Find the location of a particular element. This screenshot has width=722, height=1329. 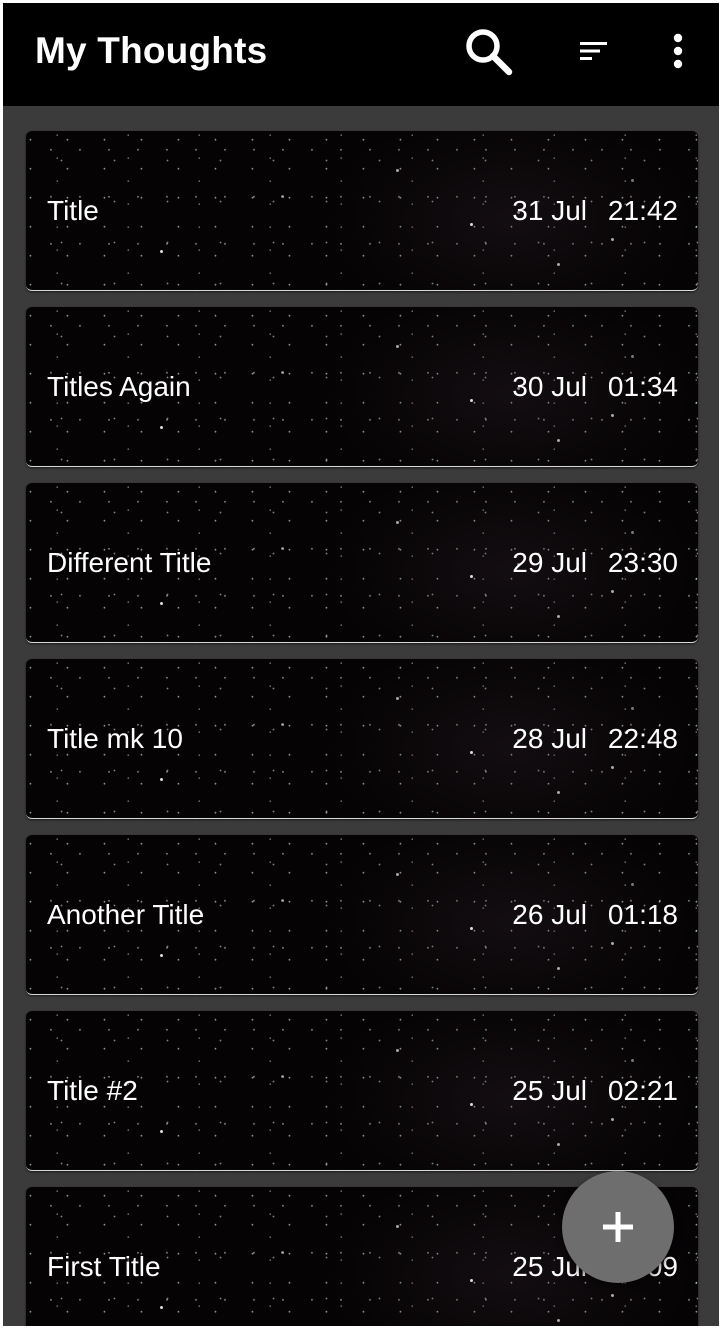

note-title: Titles Again is located at coordinates (119, 386).